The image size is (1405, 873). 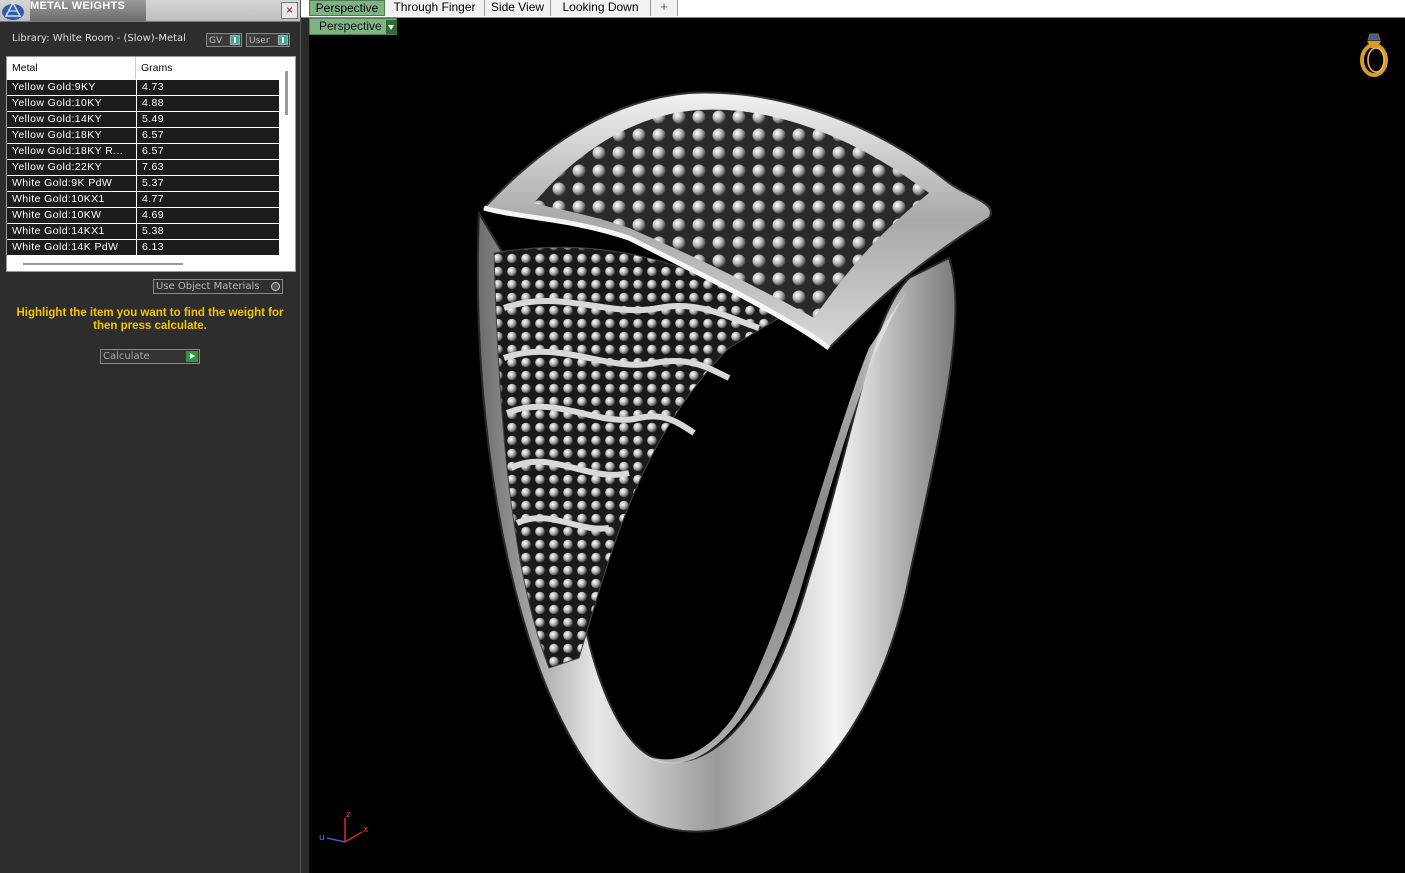 I want to click on metal-cell: White Gold:10KX1, so click(x=58, y=199).